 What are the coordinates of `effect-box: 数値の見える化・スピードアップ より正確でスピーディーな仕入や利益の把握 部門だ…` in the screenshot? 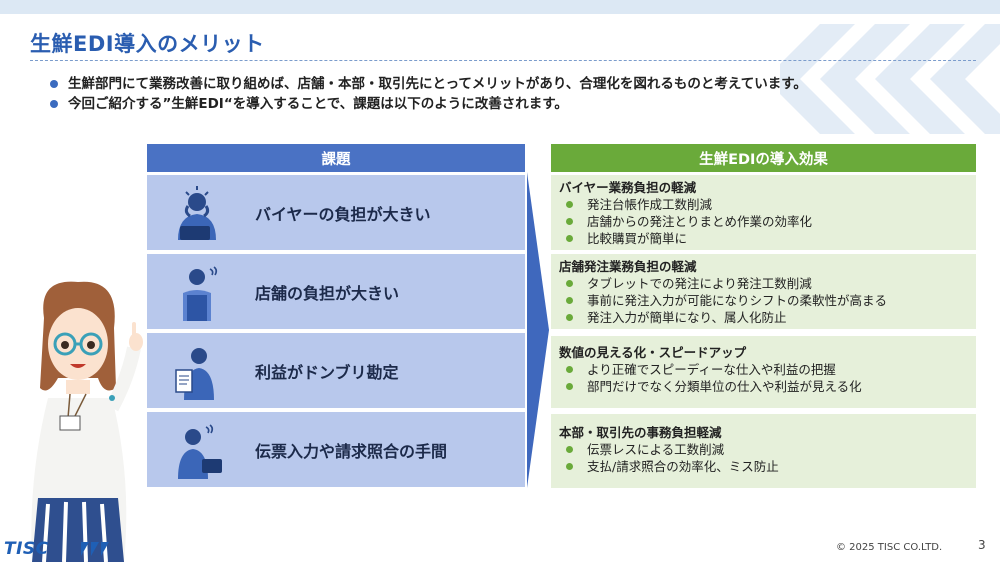 It's located at (763, 372).